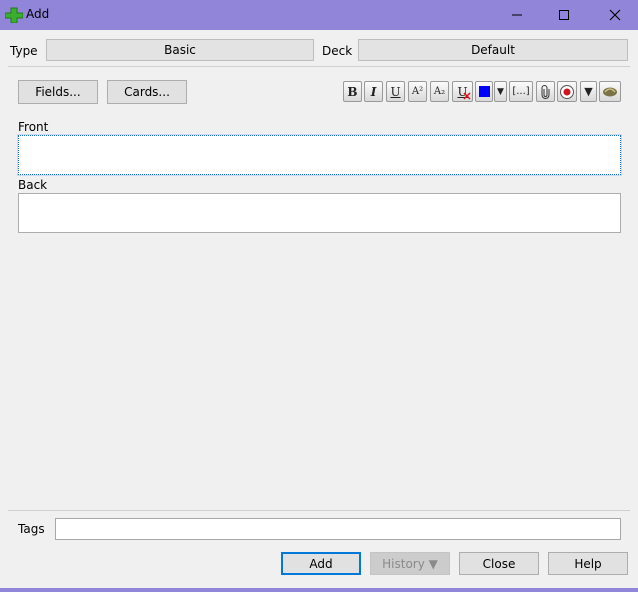  I want to click on attach-media-button, so click(545, 91).